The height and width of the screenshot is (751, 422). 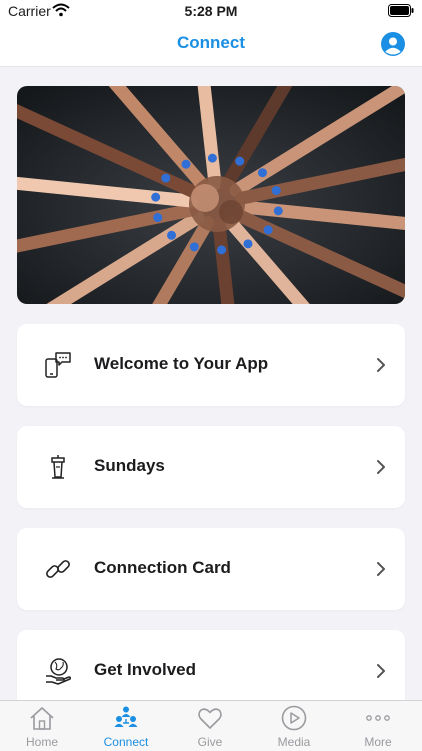 I want to click on tab-label: Give, so click(x=210, y=742).